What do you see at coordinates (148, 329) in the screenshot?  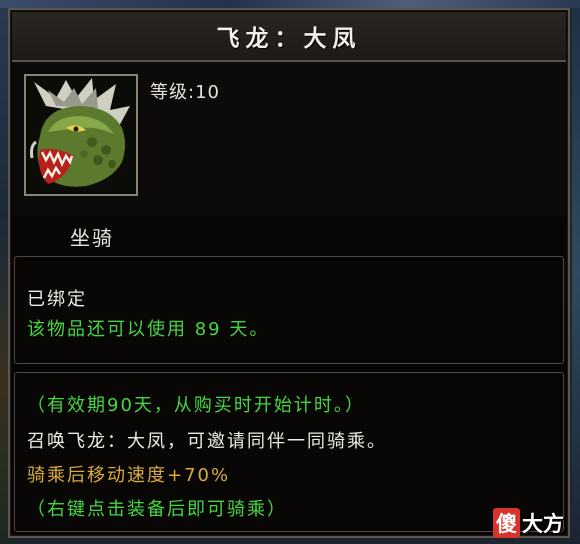 I see `remaining-duration: 该物品还可以使用 89 天。` at bounding box center [148, 329].